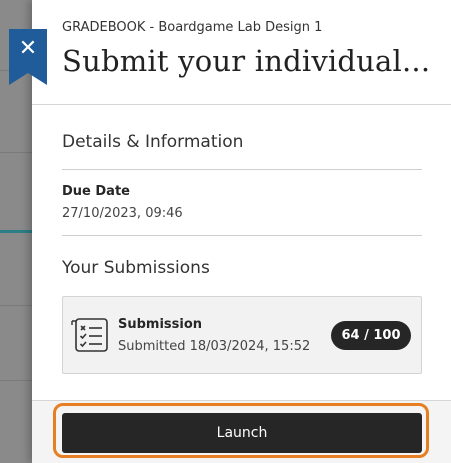  Describe the element at coordinates (160, 324) in the screenshot. I see `submission-title: Submission` at that location.